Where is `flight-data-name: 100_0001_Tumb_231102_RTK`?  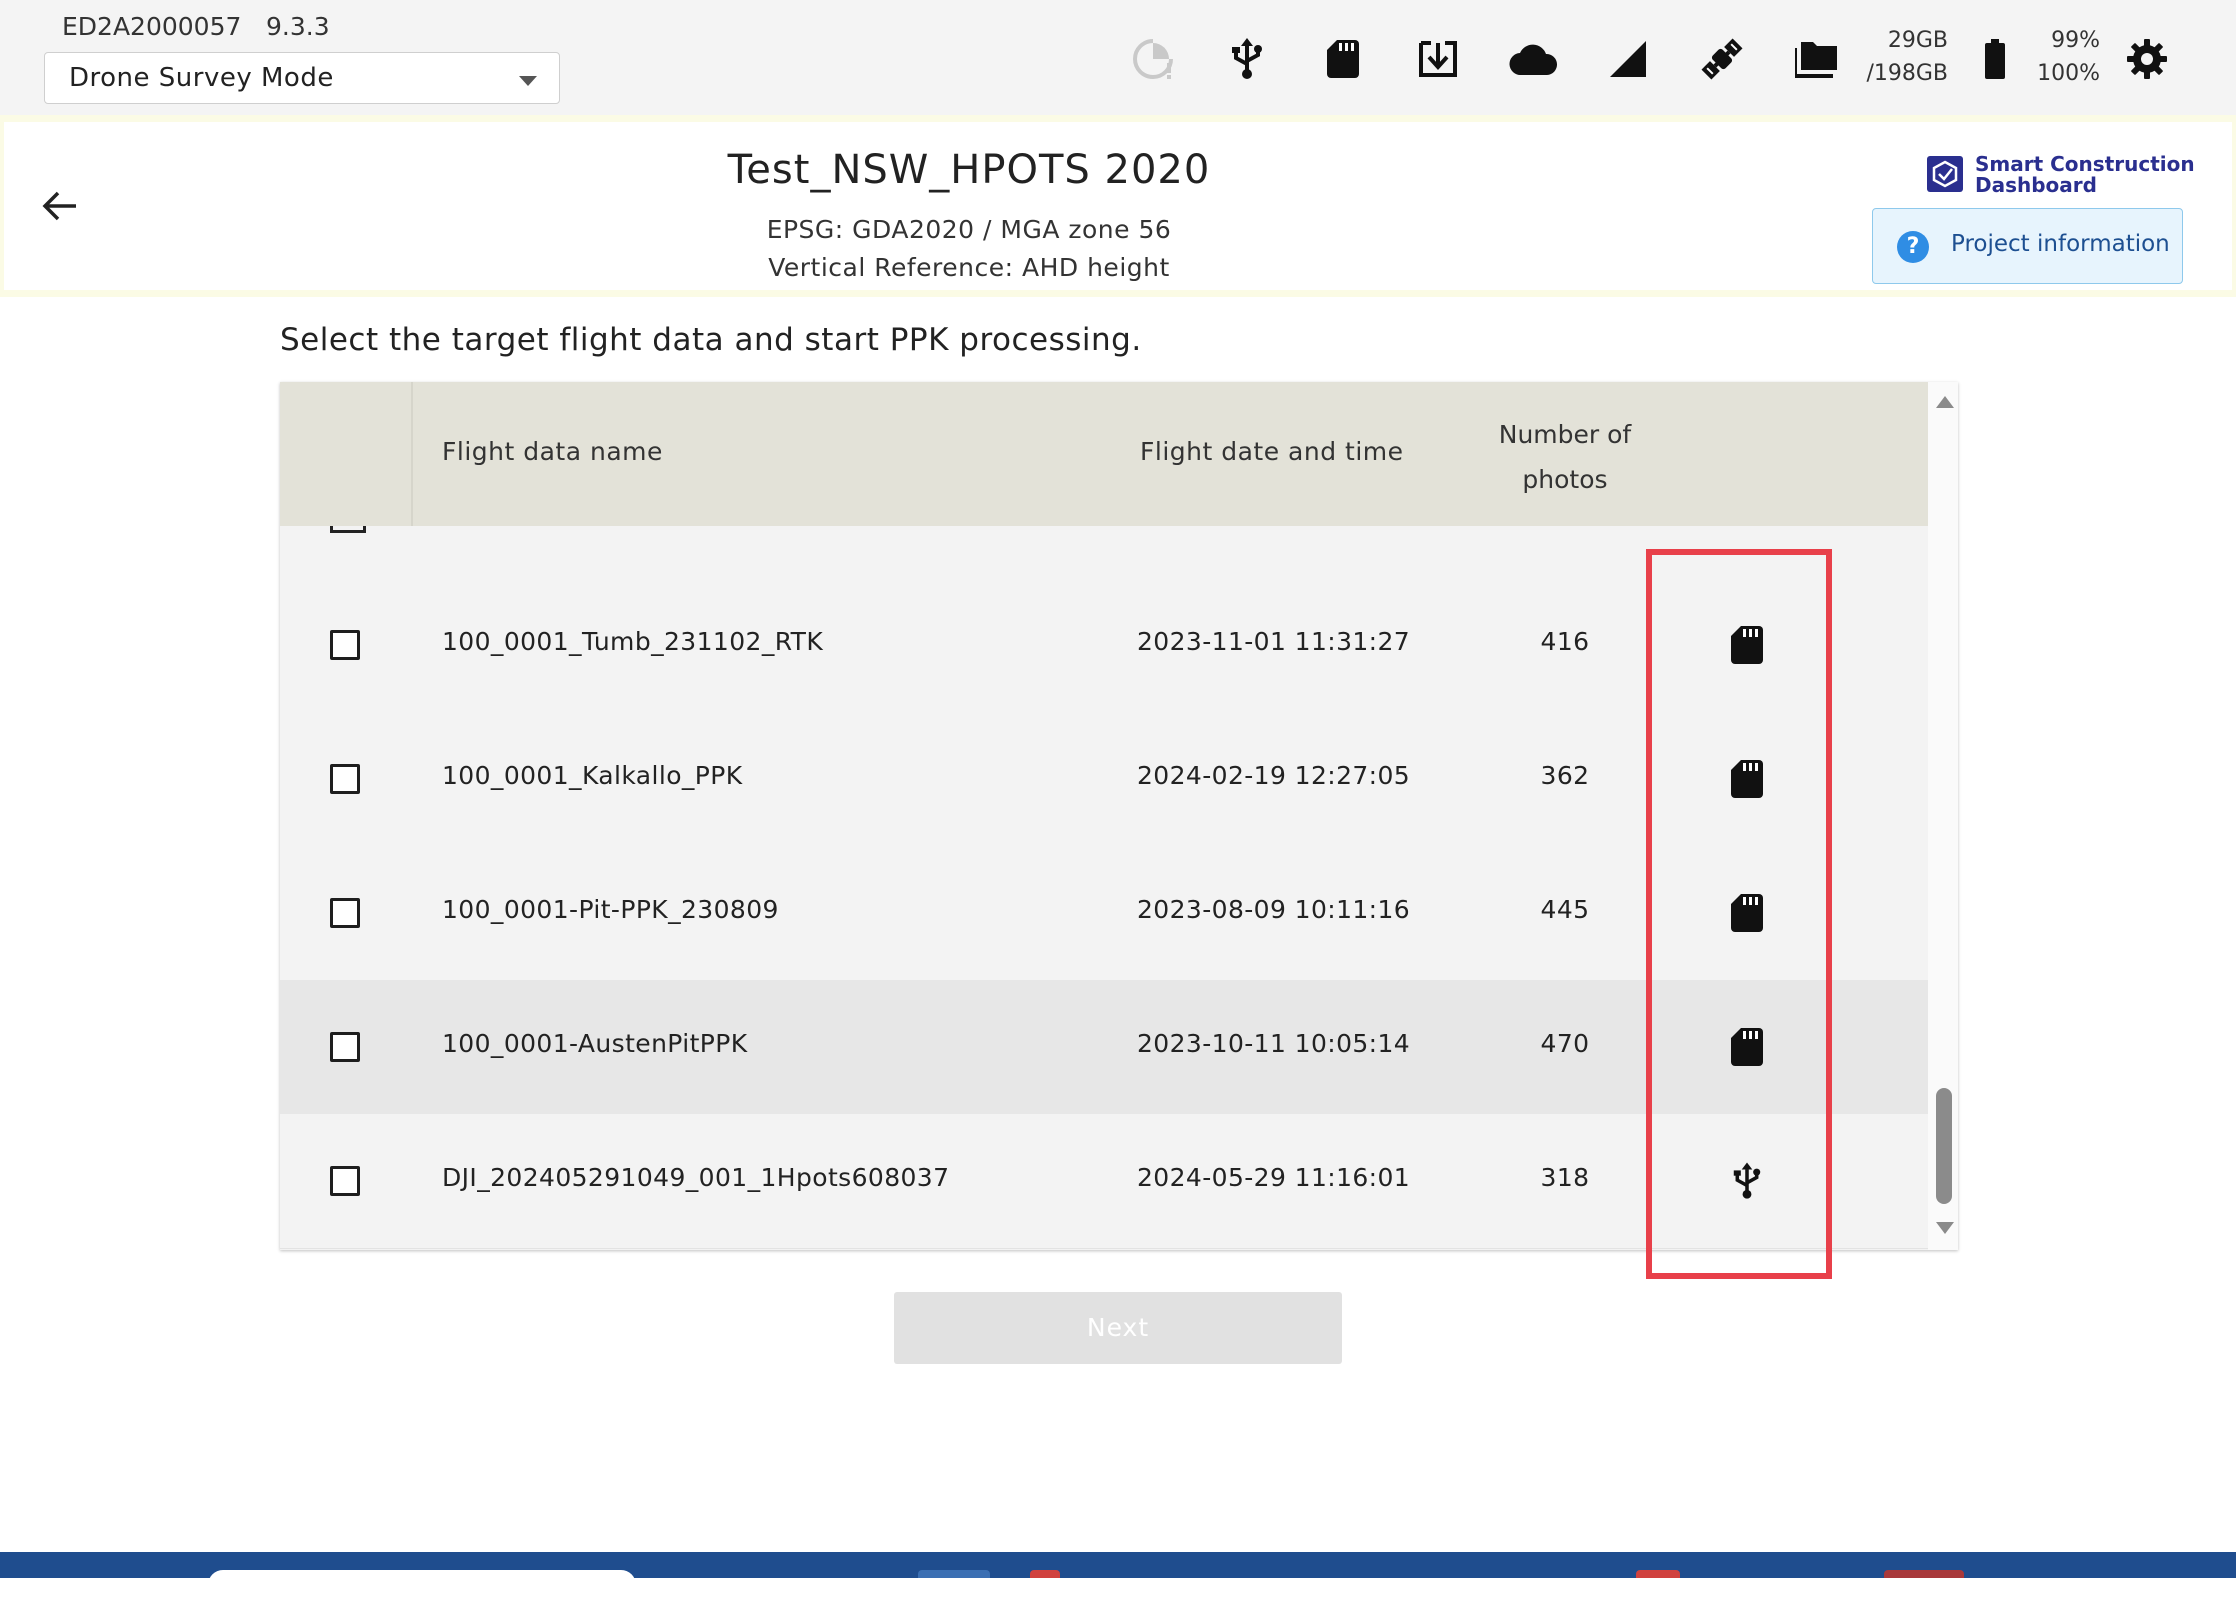 flight-data-name: 100_0001_Tumb_231102_RTK is located at coordinates (633, 641).